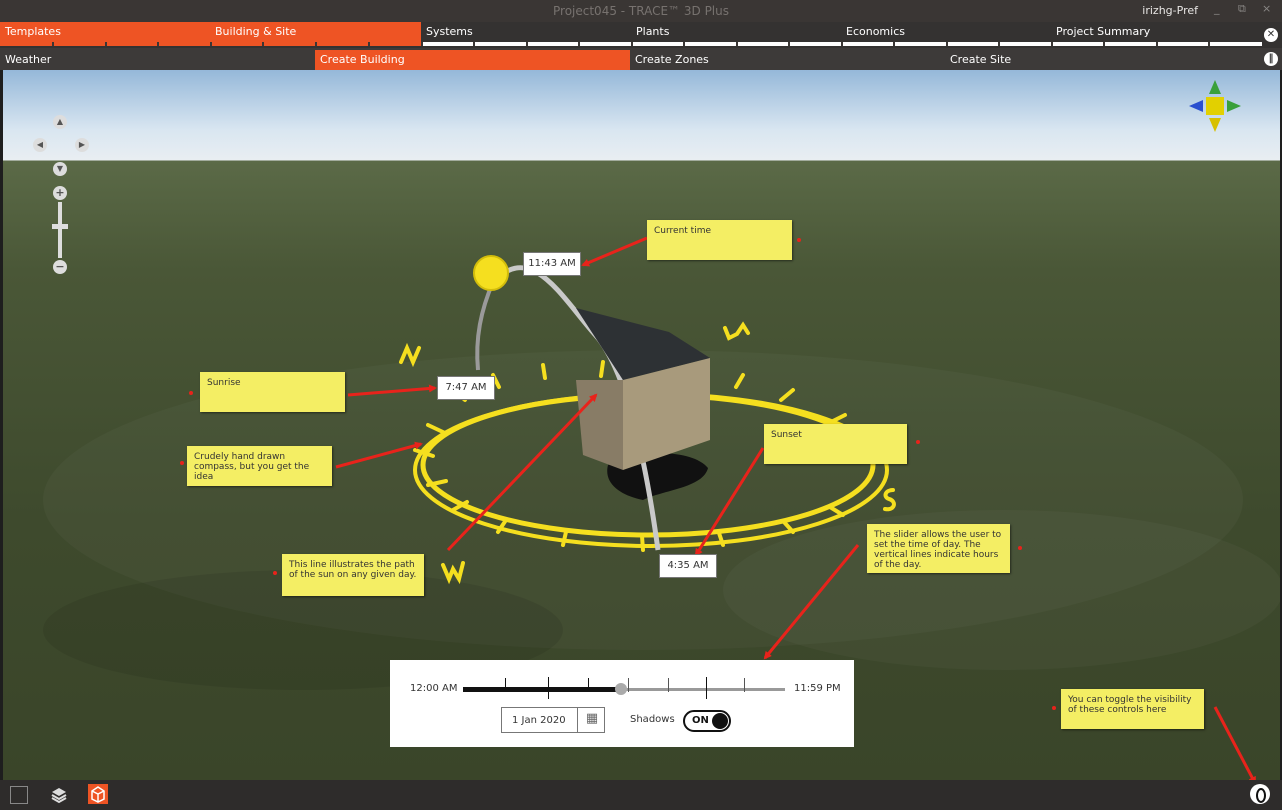  I want to click on shadows-toggle: ON, so click(707, 721).